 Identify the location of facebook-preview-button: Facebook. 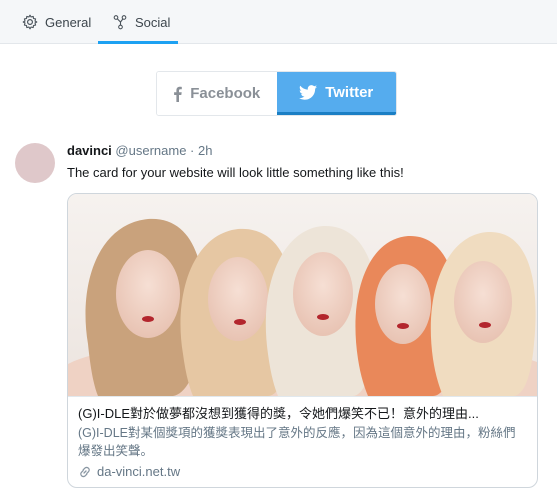
(217, 93).